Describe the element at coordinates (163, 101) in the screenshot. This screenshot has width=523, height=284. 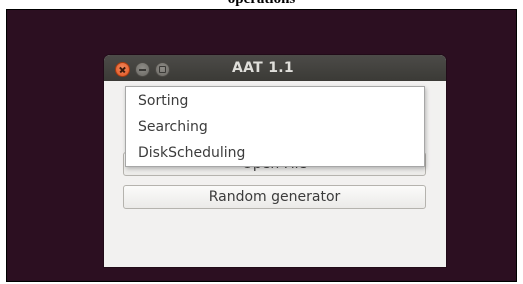
I see `menu-item-sorting: Sorting` at that location.